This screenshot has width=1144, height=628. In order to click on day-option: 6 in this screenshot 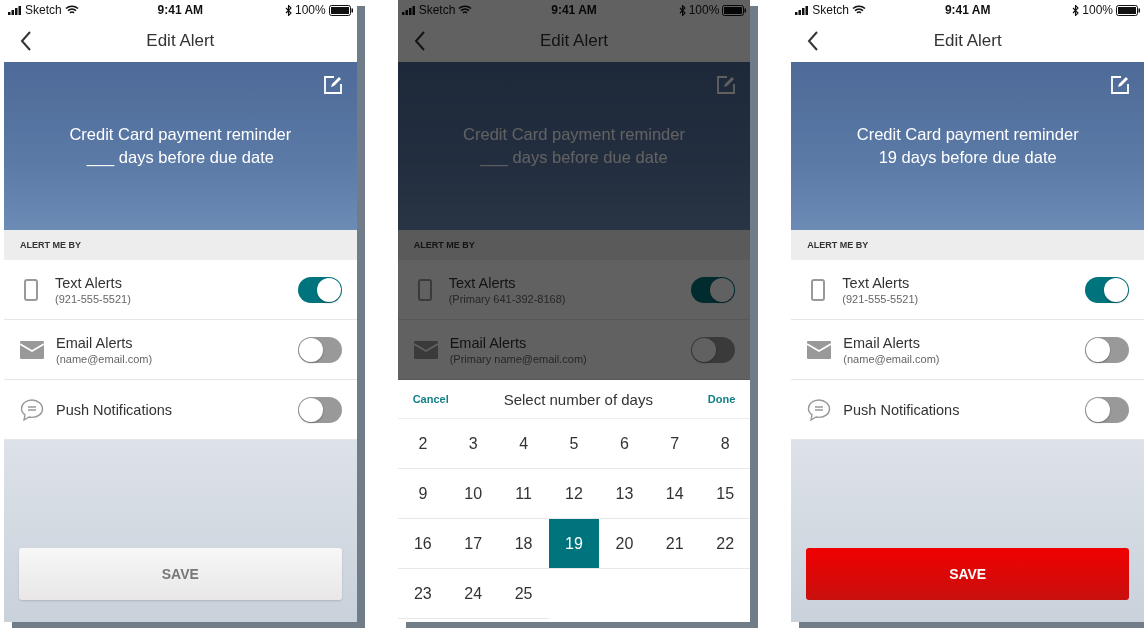, I will do `click(624, 444)`.